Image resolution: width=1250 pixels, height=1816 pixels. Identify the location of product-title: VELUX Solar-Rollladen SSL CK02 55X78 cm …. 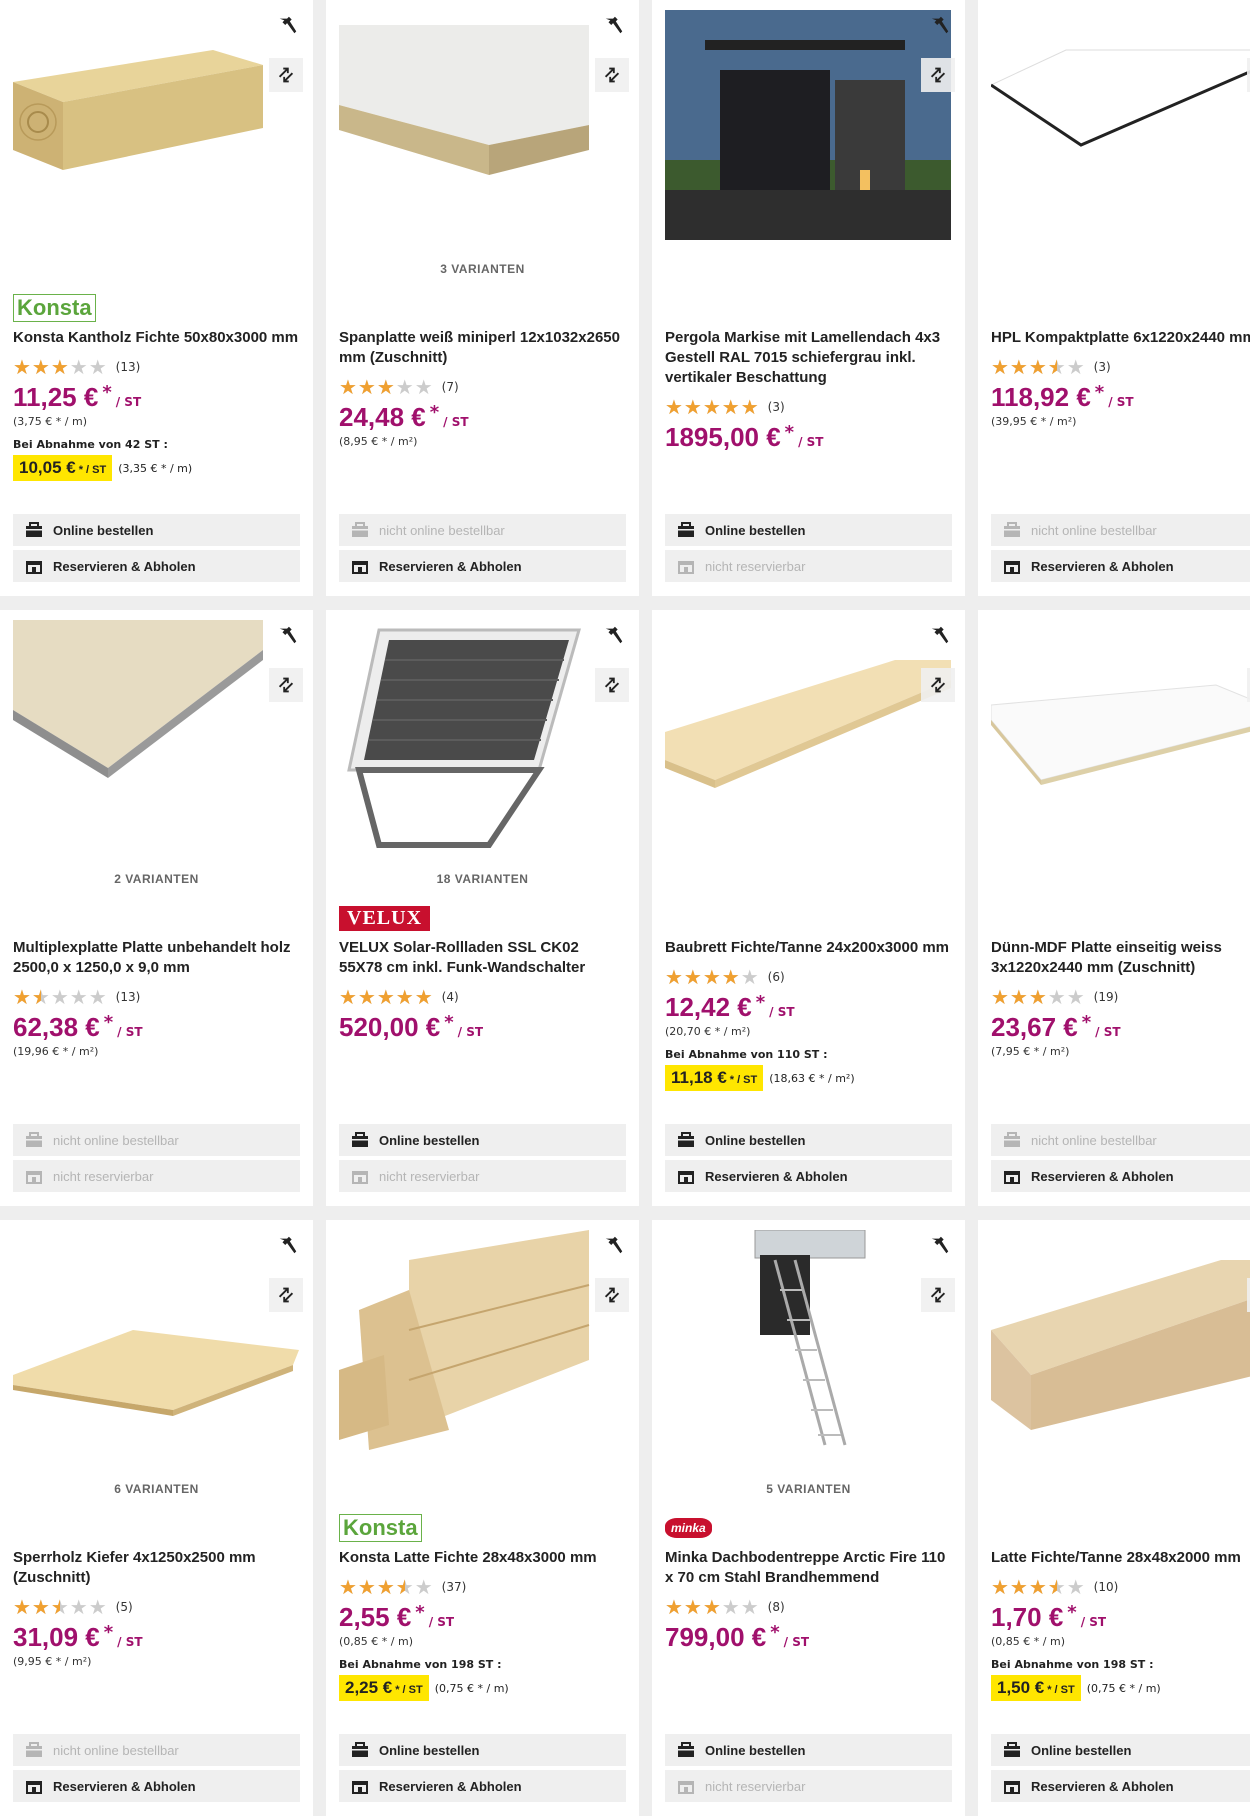
(482, 958).